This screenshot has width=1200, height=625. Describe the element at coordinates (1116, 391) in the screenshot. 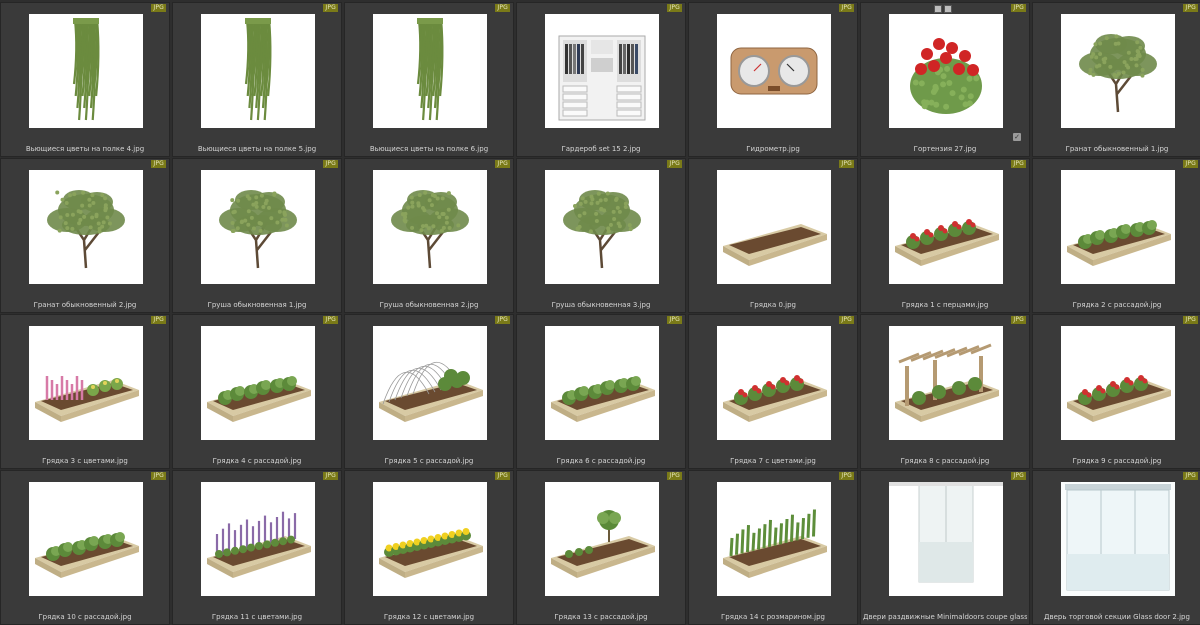

I see `file-thumbnail-item: JPG Грядка 9 с рассадой.jpg` at that location.